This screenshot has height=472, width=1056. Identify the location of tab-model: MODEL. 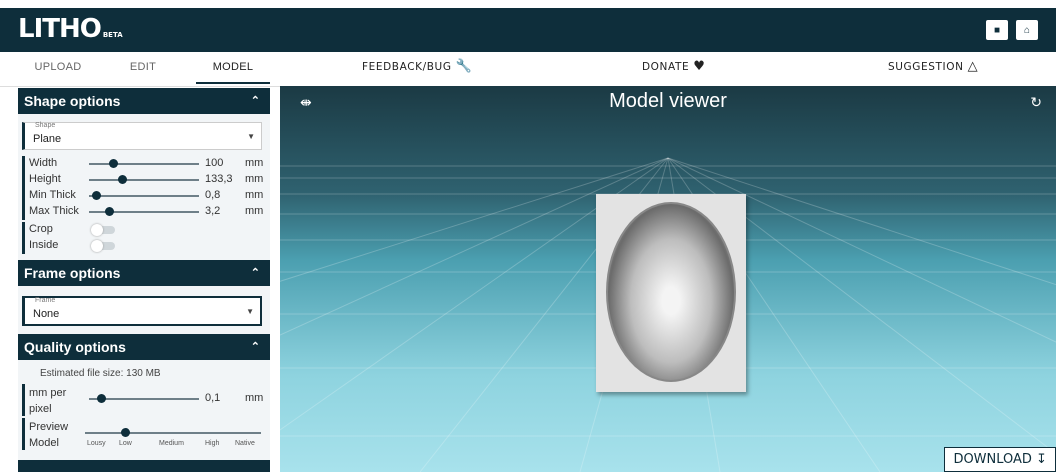
(233, 68).